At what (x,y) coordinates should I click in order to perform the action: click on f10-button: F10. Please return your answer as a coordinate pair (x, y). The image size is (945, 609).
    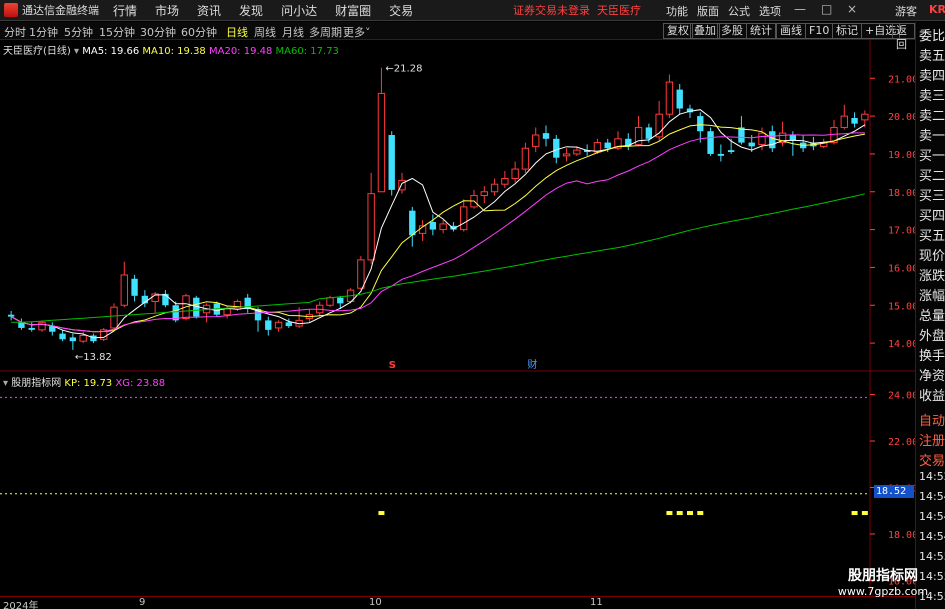
    Looking at the image, I should click on (819, 31).